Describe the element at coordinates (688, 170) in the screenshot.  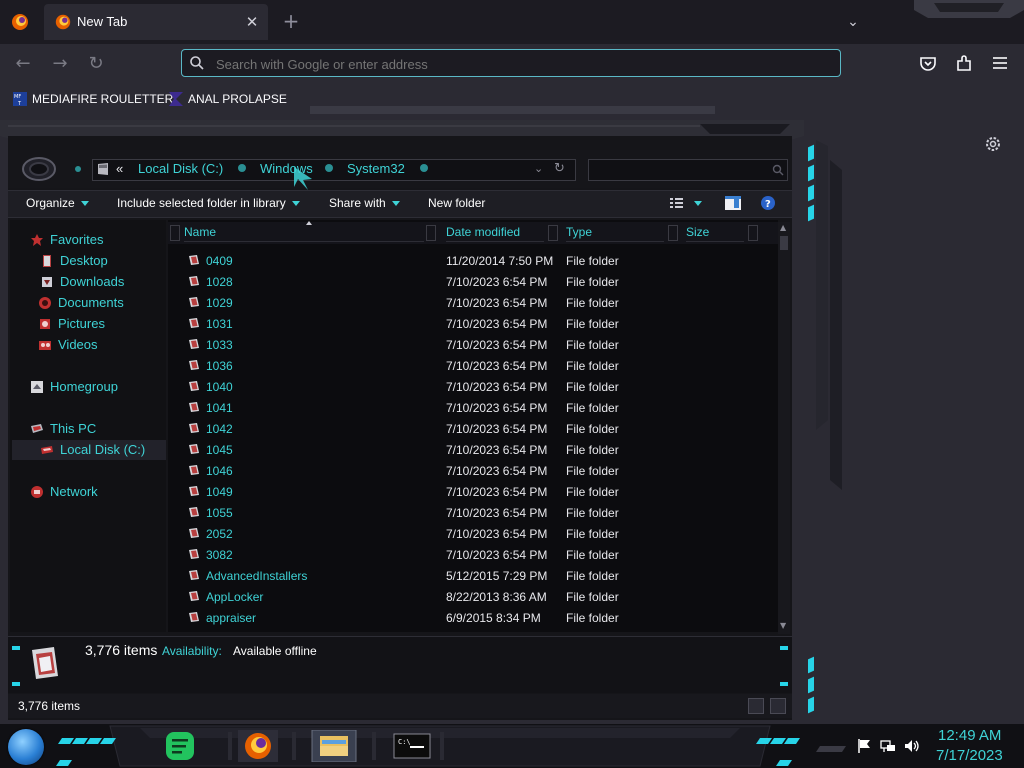
I see `search-input` at that location.